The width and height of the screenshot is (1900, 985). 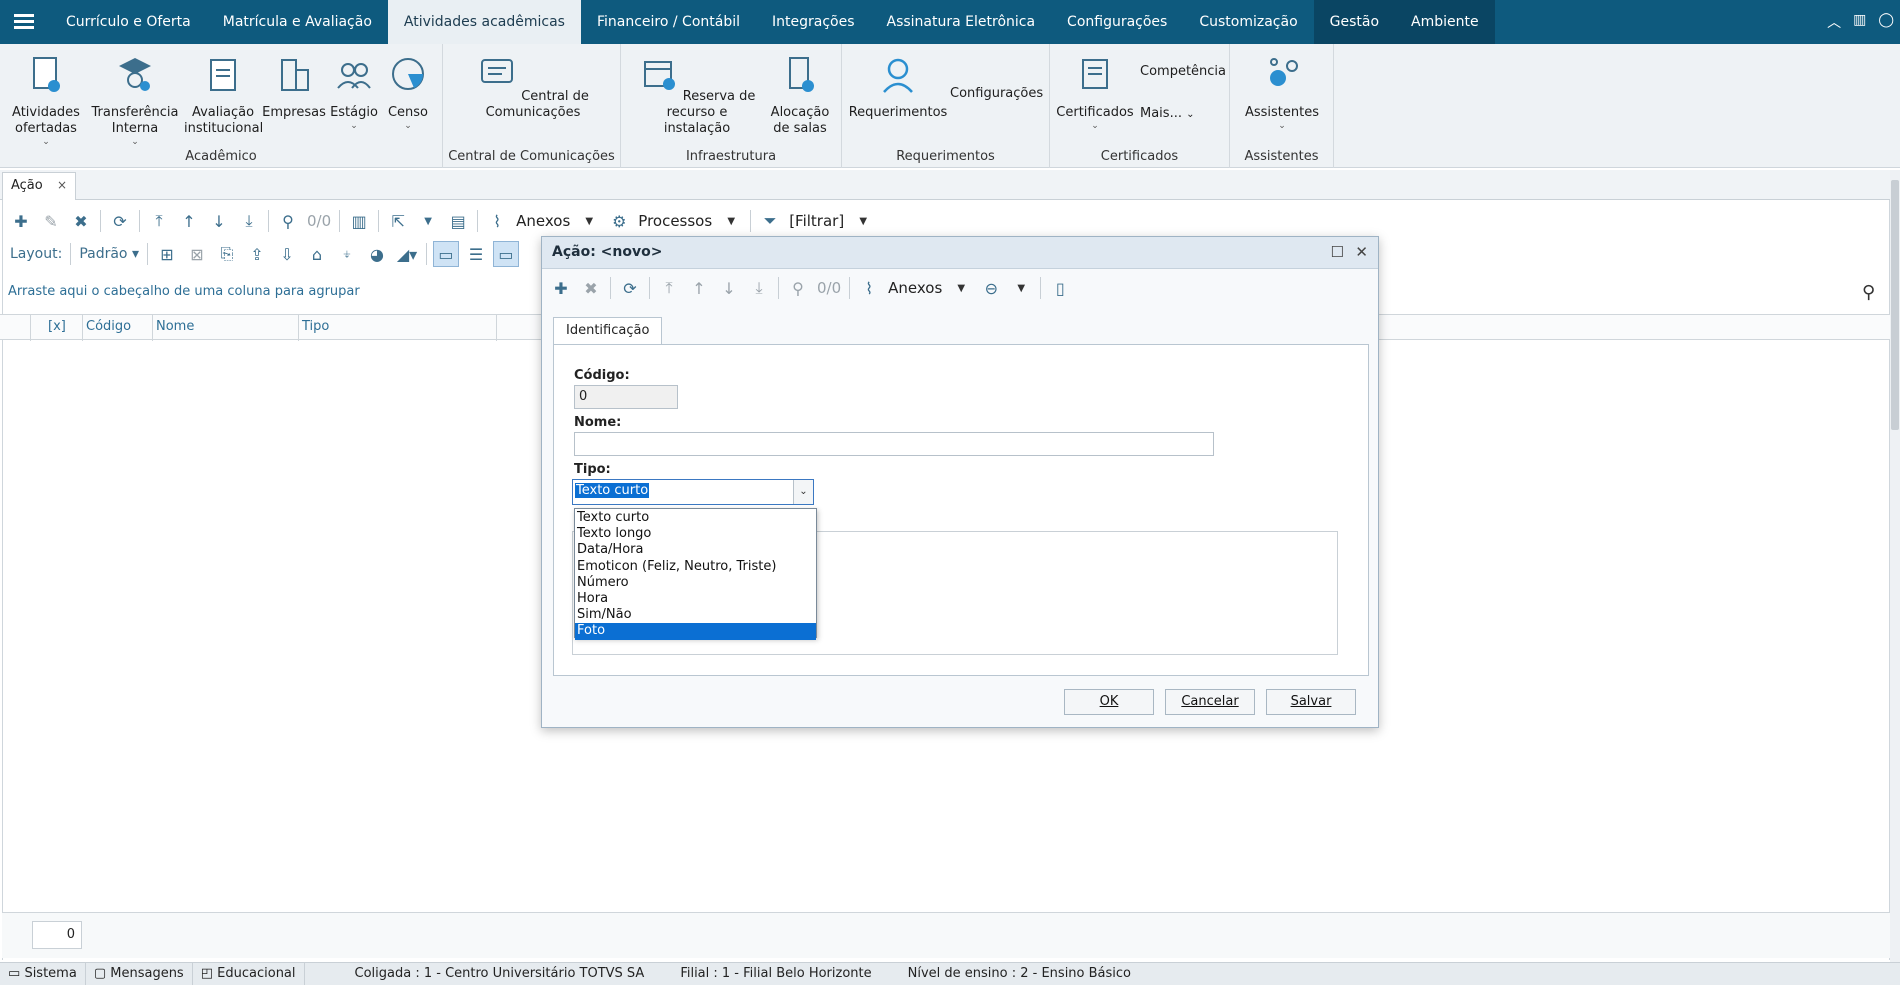 I want to click on book-icon: ▯, so click(x=1060, y=288).